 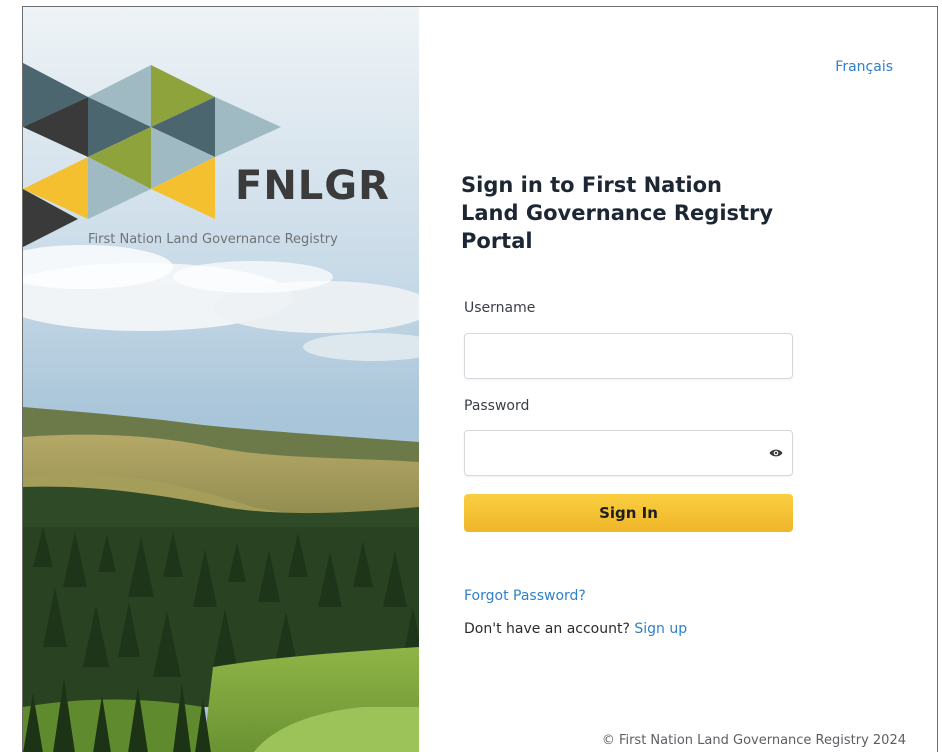 I want to click on no-account-text: Don't have an account?, so click(x=547, y=629).